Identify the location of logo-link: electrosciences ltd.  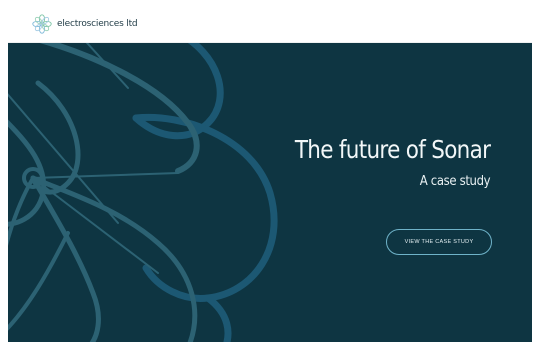
(85, 24).